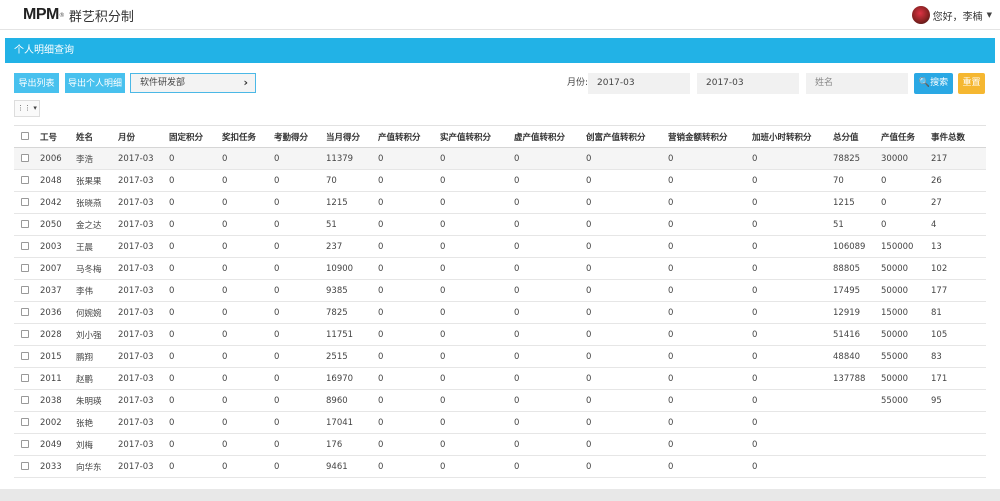  I want to click on table-row: 2042 张晓燕 2017-03 0 0 0 1215 0 0 0 0 0 0 1215 0 27, so click(500, 202).